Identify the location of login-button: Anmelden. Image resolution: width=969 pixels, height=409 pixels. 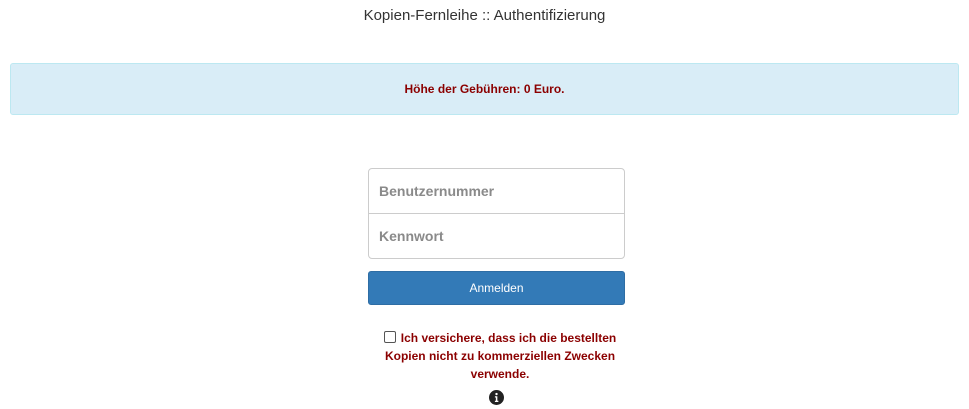
(496, 288).